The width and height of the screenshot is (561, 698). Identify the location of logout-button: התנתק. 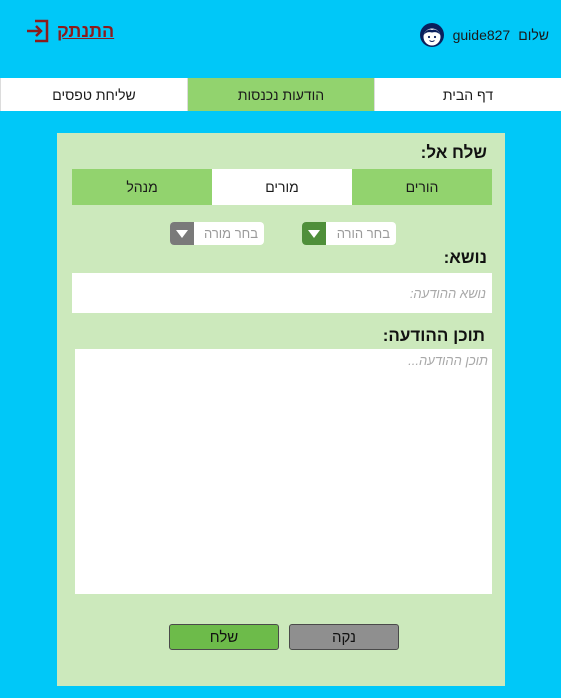
(69, 31).